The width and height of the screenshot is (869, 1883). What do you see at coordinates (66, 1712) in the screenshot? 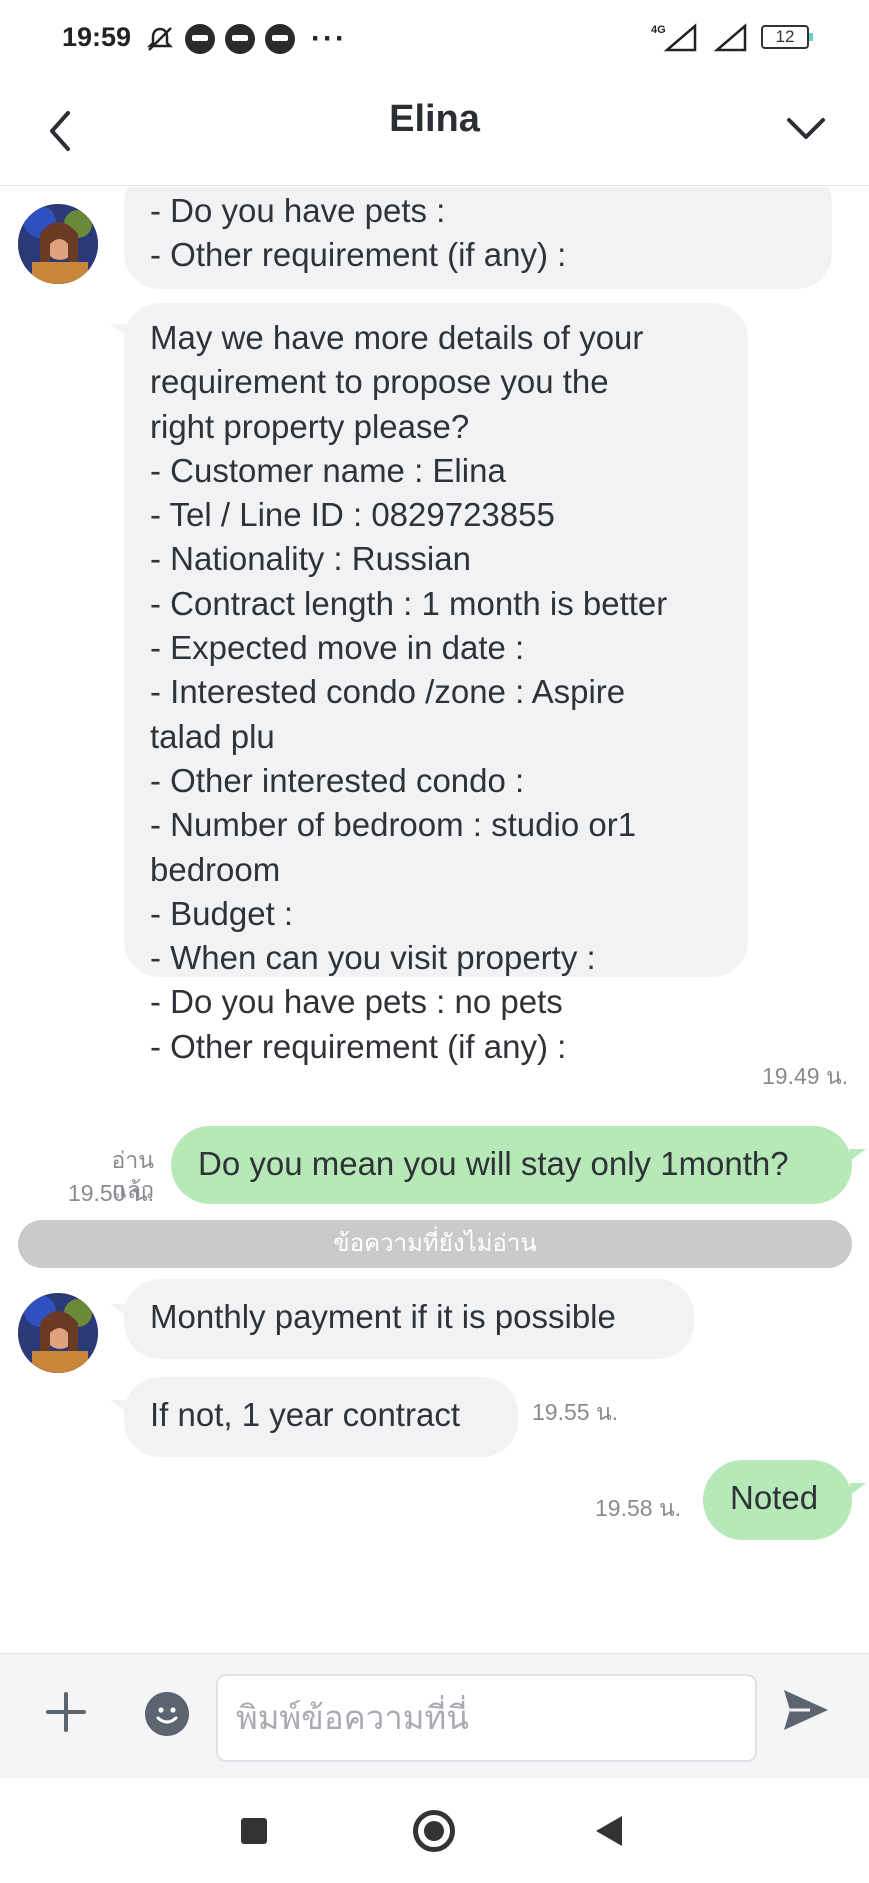
I see `plus-icon` at bounding box center [66, 1712].